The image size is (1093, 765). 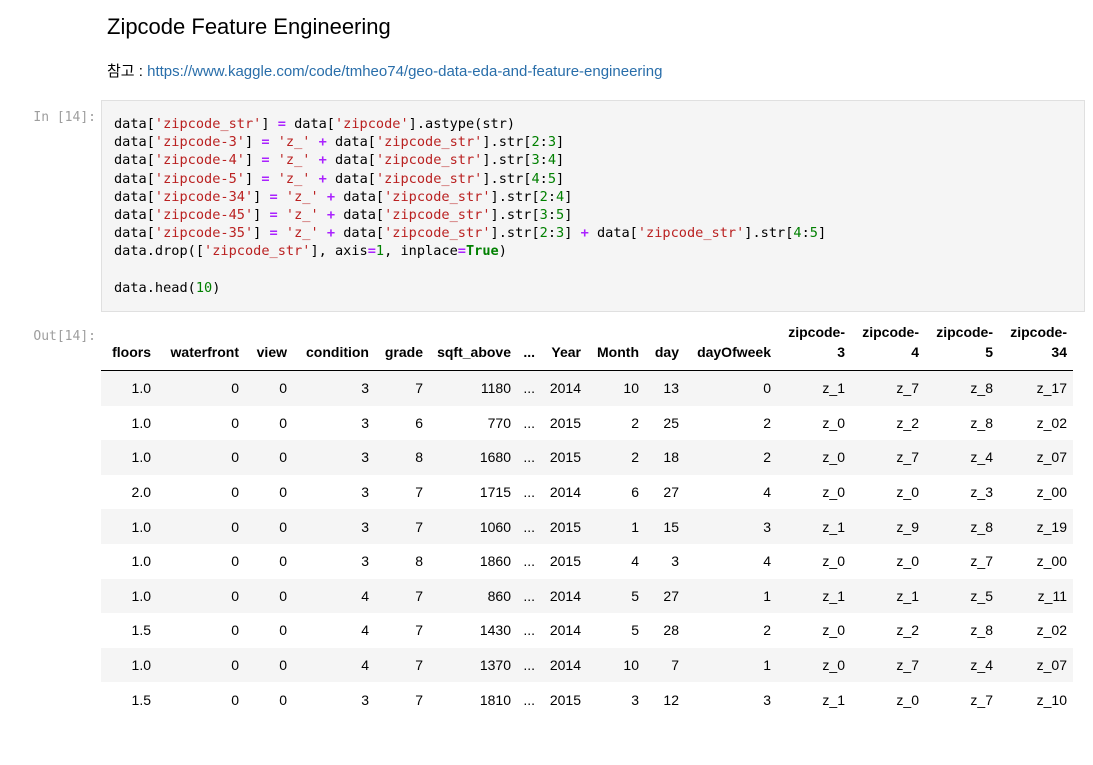 What do you see at coordinates (587, 561) in the screenshot?
I see `table-row: 1.0 0 0 3 8 1860... 2015 4 3 4 z_0 z_0 z_7 z_00` at bounding box center [587, 561].